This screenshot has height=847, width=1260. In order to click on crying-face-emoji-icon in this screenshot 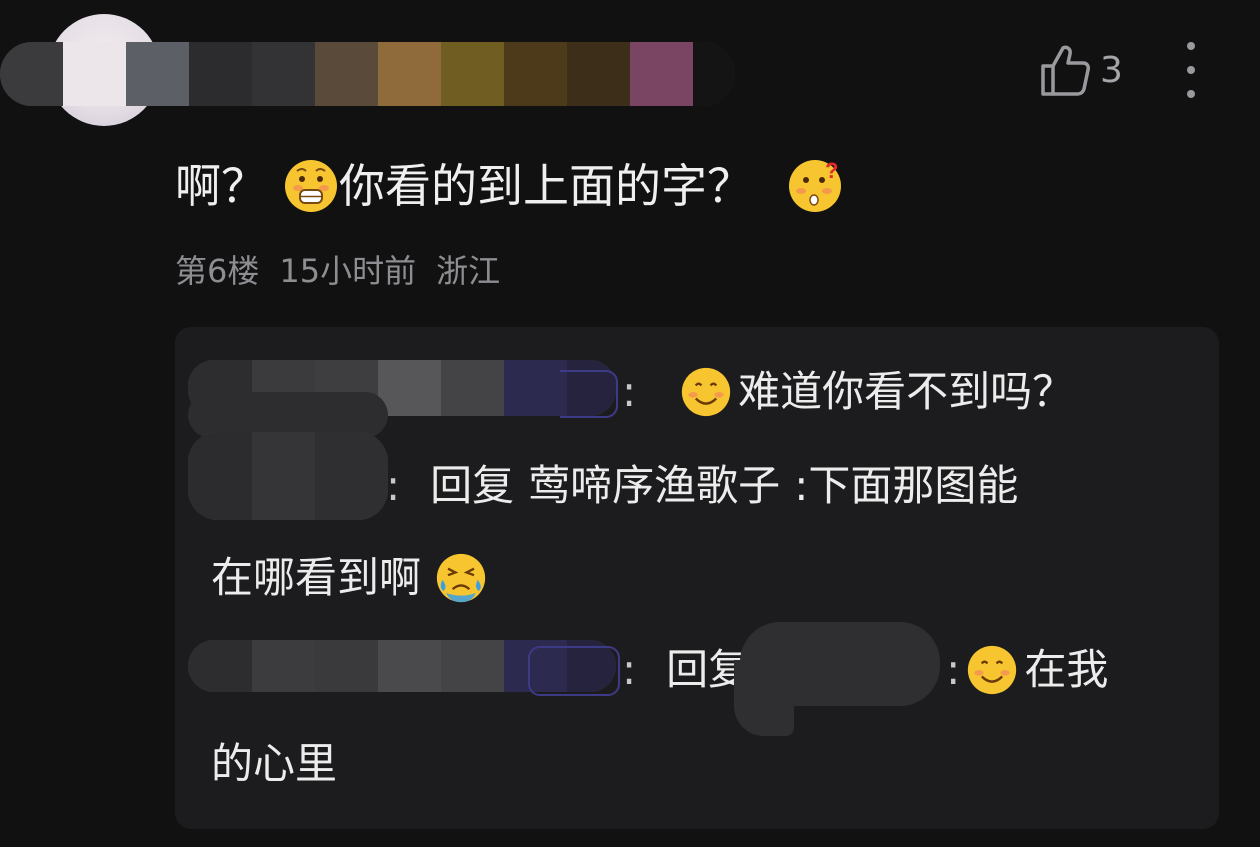, I will do `click(461, 578)`.